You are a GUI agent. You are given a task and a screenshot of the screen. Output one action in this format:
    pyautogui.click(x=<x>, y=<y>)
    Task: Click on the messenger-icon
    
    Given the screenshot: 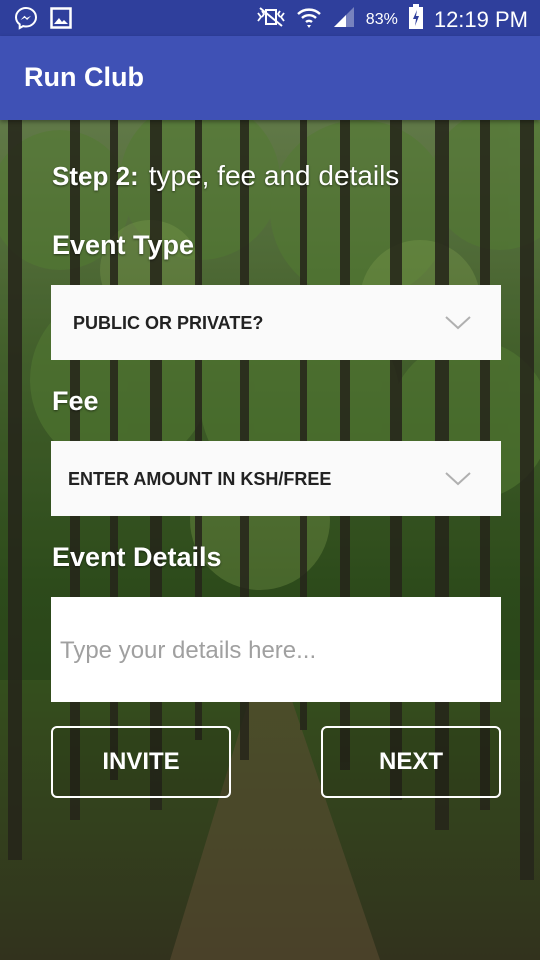 What is the action you would take?
    pyautogui.click(x=26, y=20)
    